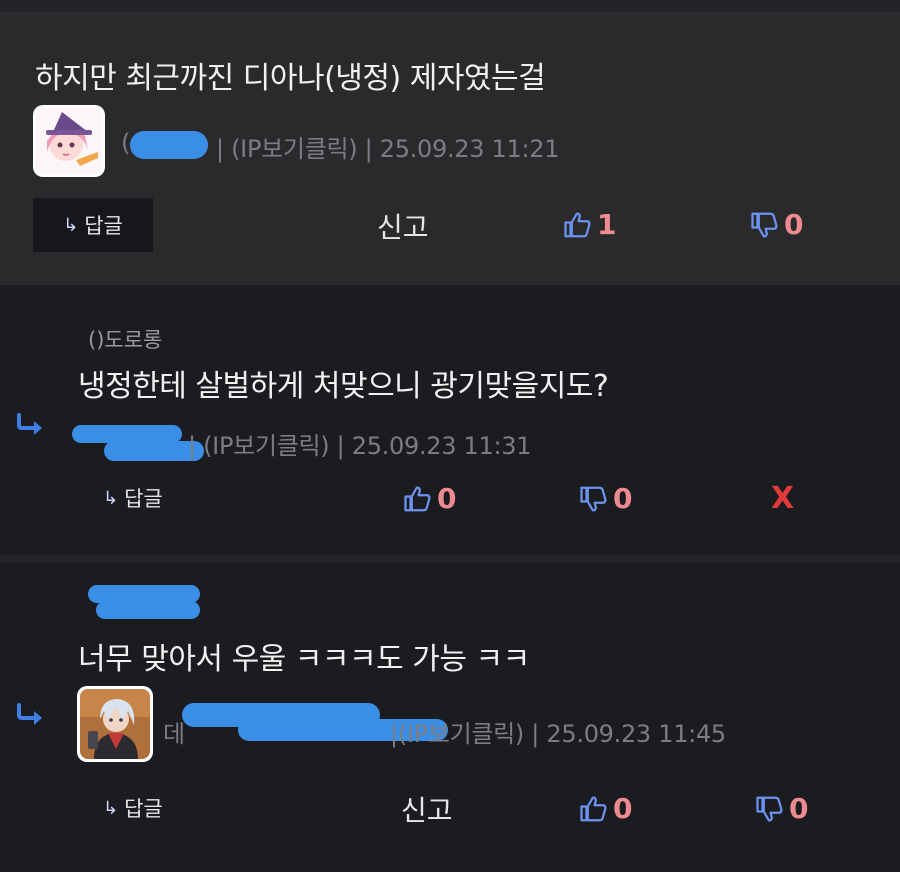 This screenshot has height=872, width=900. I want to click on comment-text: 너무 맞아서 우울 ㅋㅋㅋ도 가능 ㅋㅋ, so click(304, 659).